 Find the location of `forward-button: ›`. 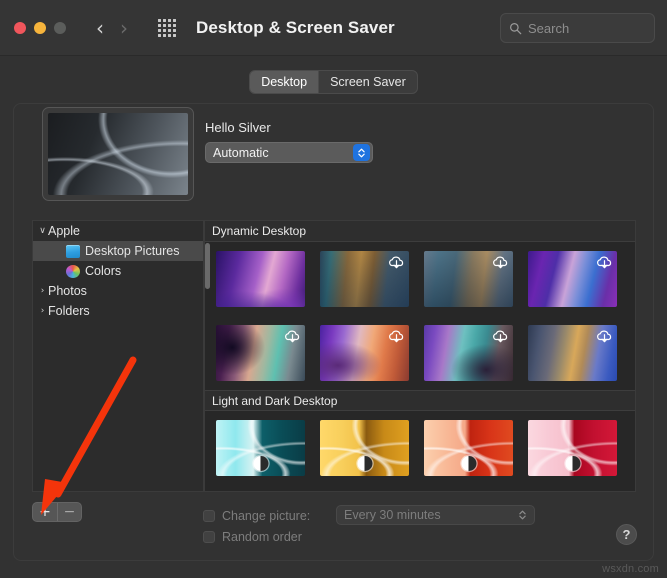

forward-button: › is located at coordinates (124, 28).